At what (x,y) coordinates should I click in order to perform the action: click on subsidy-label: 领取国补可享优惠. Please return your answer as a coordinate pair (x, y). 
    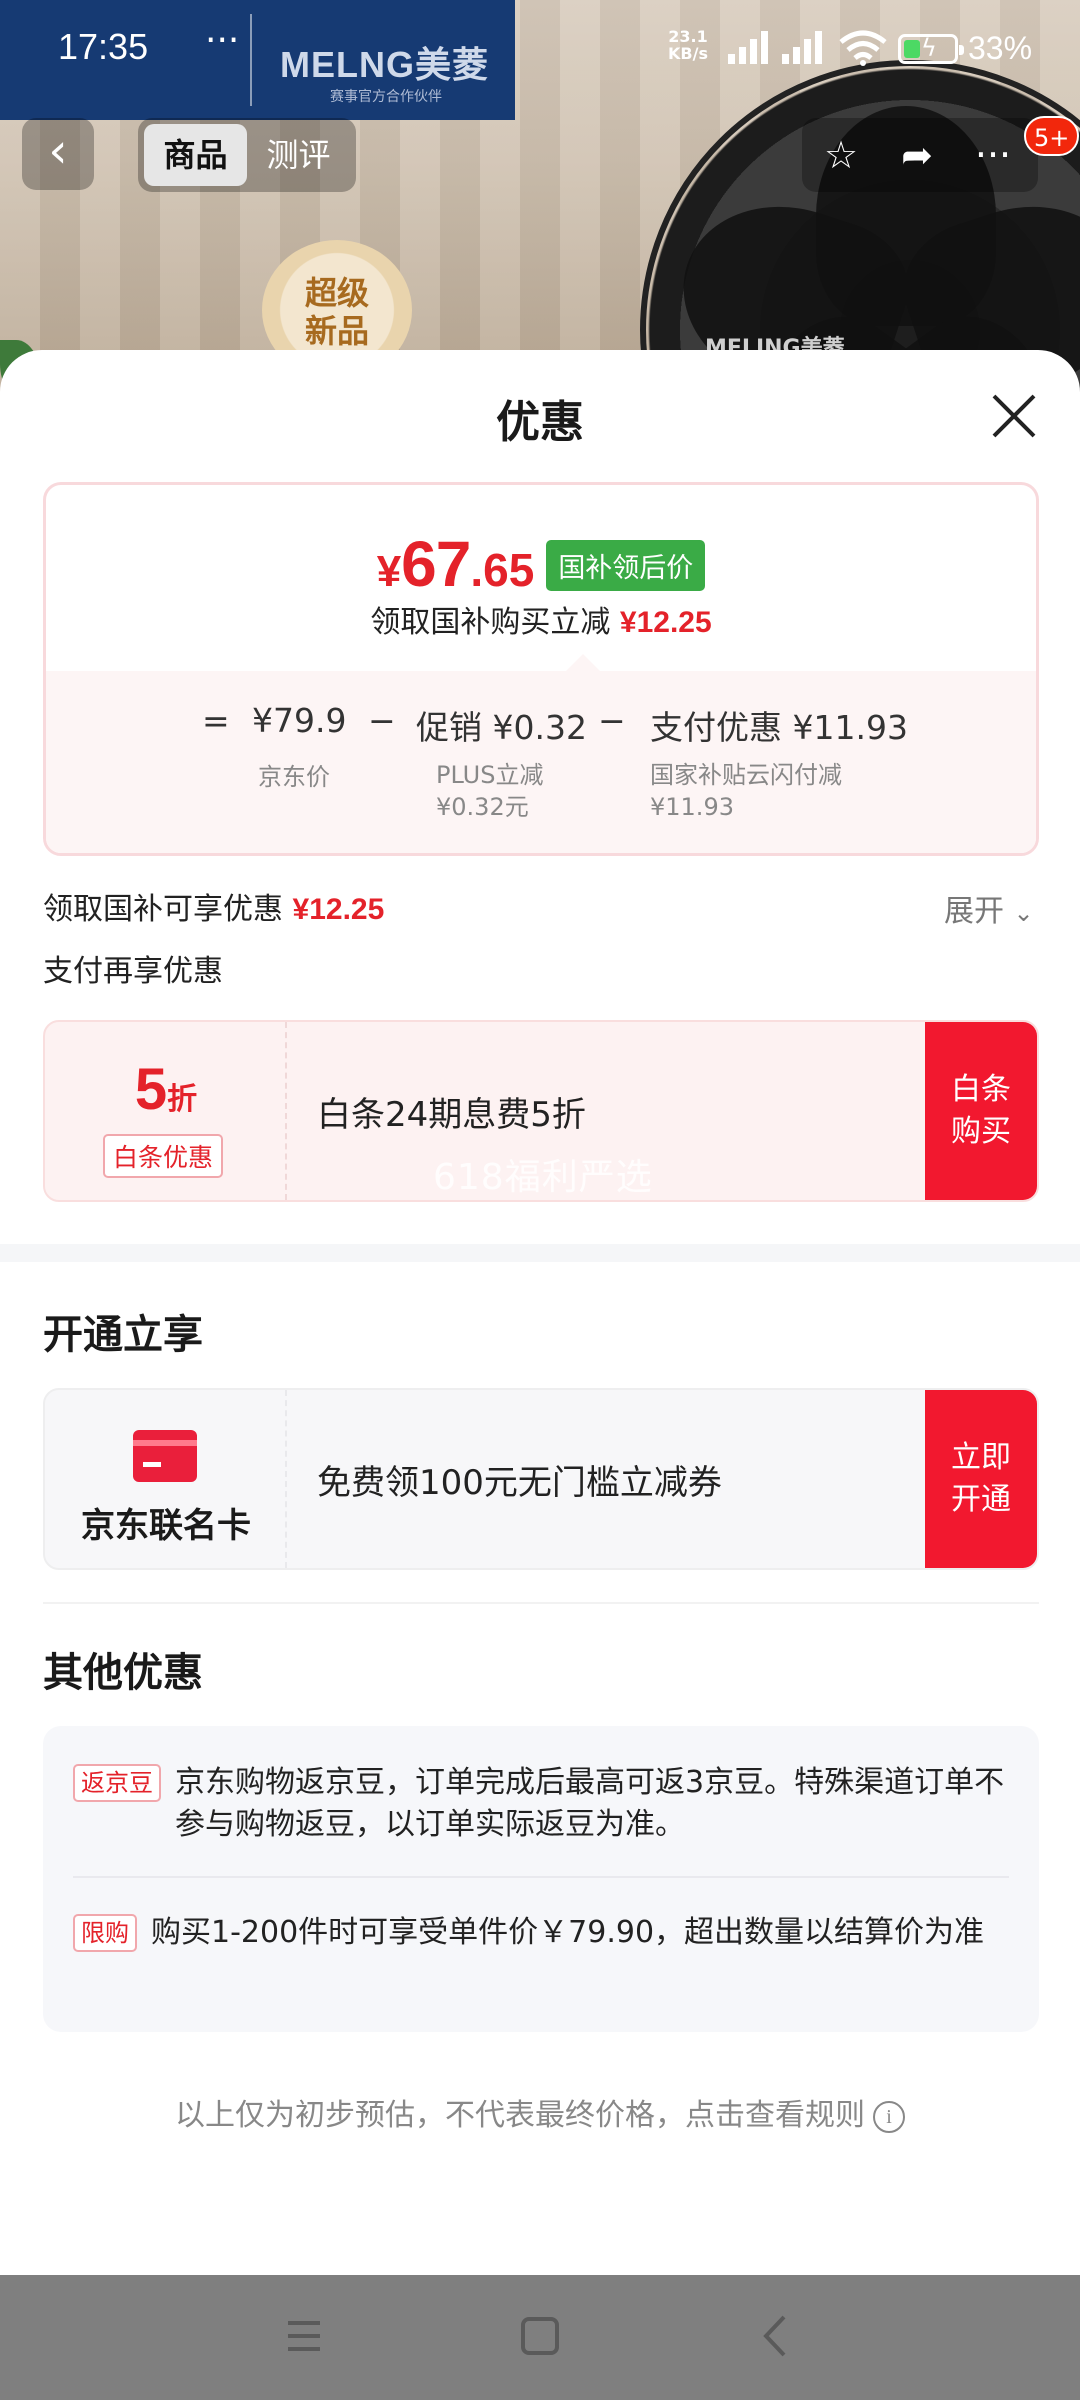
    Looking at the image, I should click on (163, 909).